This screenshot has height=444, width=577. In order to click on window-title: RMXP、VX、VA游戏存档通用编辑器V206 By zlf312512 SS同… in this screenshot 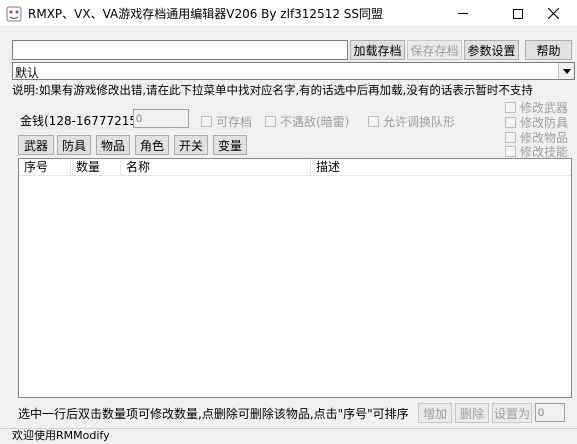, I will do `click(206, 14)`.